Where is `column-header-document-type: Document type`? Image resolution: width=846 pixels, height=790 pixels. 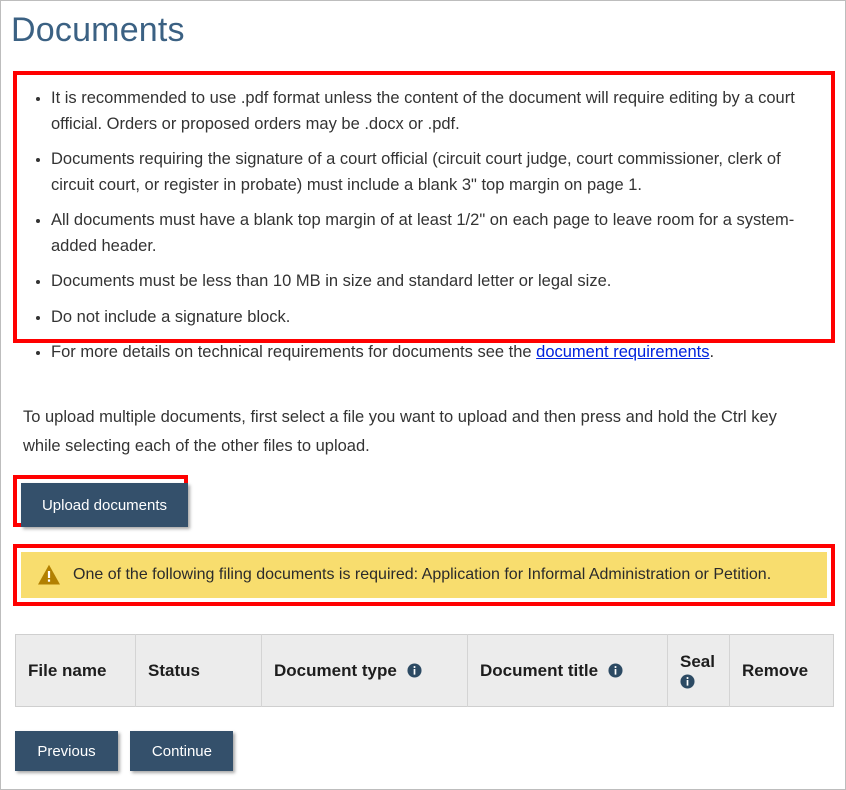
column-header-document-type: Document type is located at coordinates (364, 670).